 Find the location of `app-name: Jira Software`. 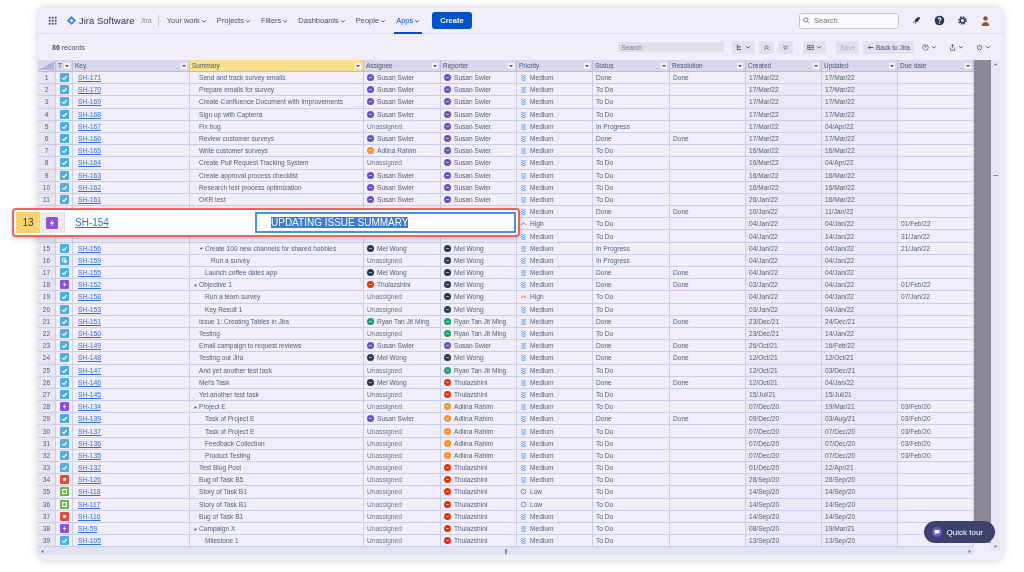

app-name: Jira Software is located at coordinates (107, 20).